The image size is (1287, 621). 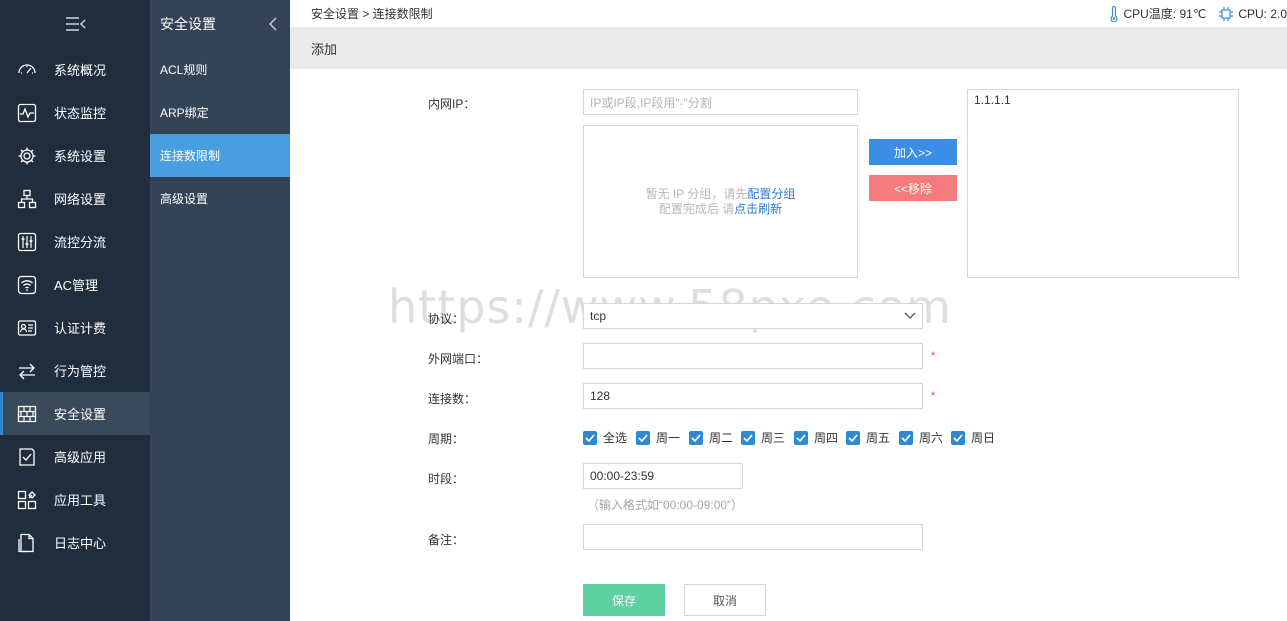 I want to click on selected-ip-item: 1.1.1.1, so click(x=1103, y=100).